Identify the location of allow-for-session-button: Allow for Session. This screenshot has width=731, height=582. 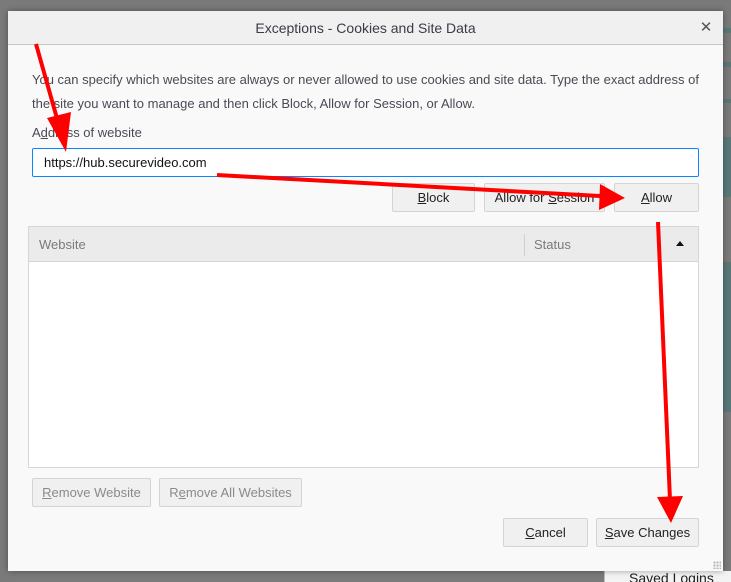
(544, 197).